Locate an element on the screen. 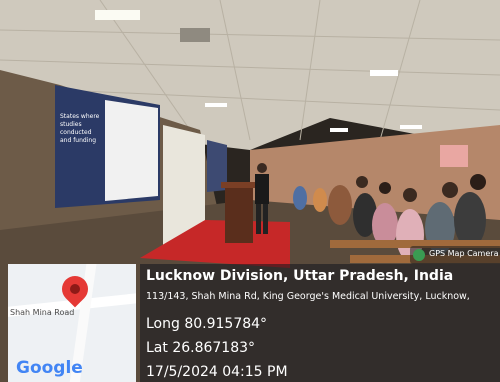 The width and height of the screenshot is (500, 382). podium is located at coordinates (239, 214).